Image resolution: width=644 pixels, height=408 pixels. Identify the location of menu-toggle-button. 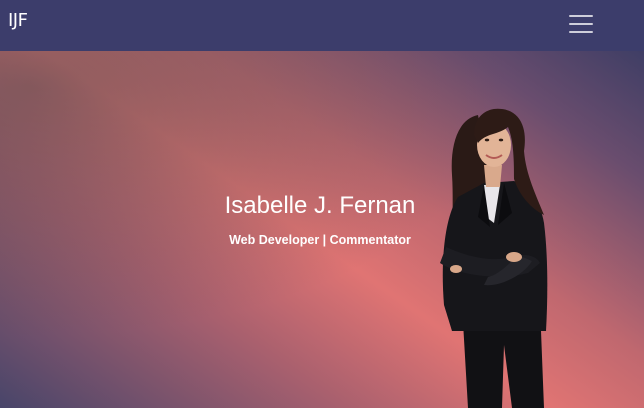
(581, 24).